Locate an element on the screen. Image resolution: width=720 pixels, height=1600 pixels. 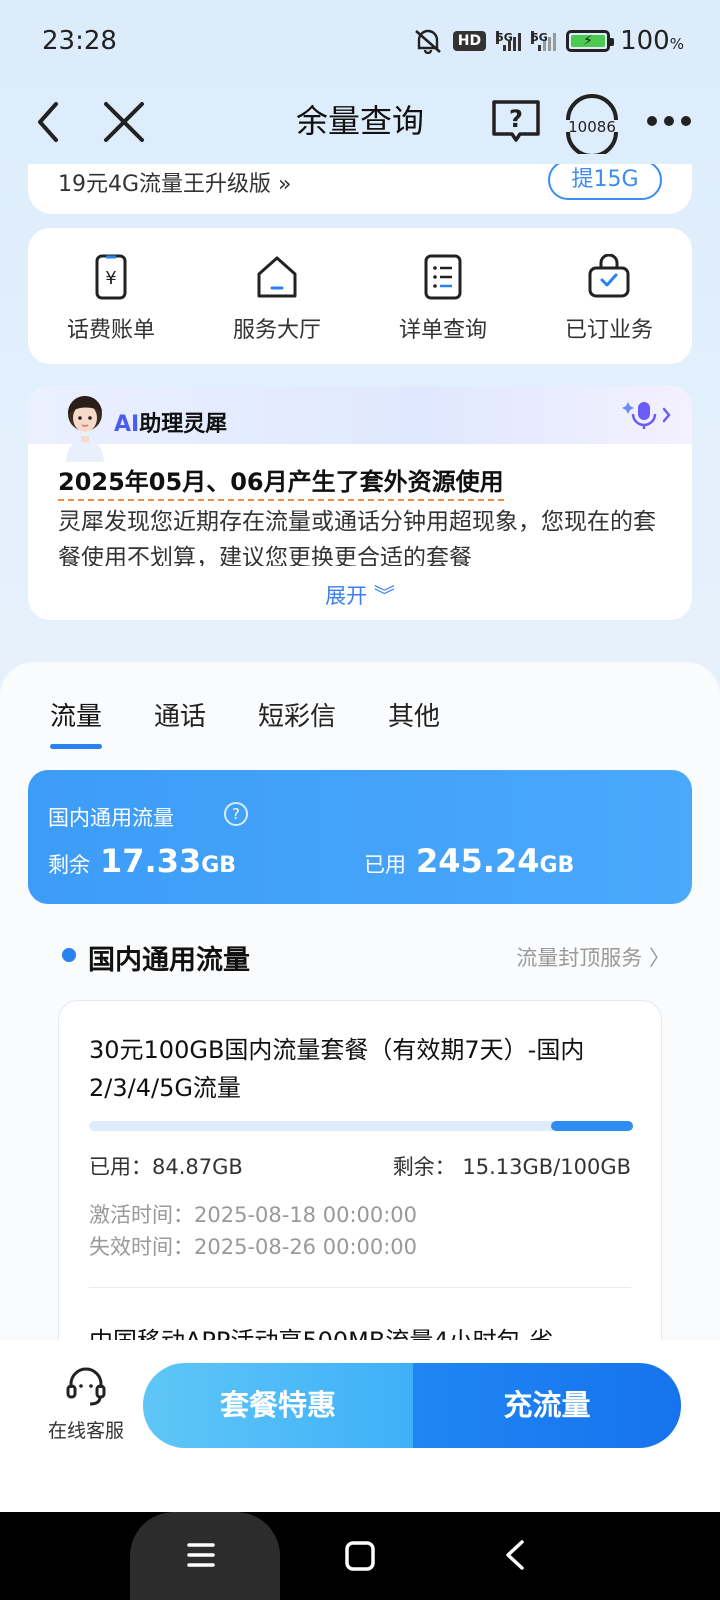
quick-links: ¥ 话费账单 服务大厅 详单查询 已订业务 is located at coordinates (360, 296).